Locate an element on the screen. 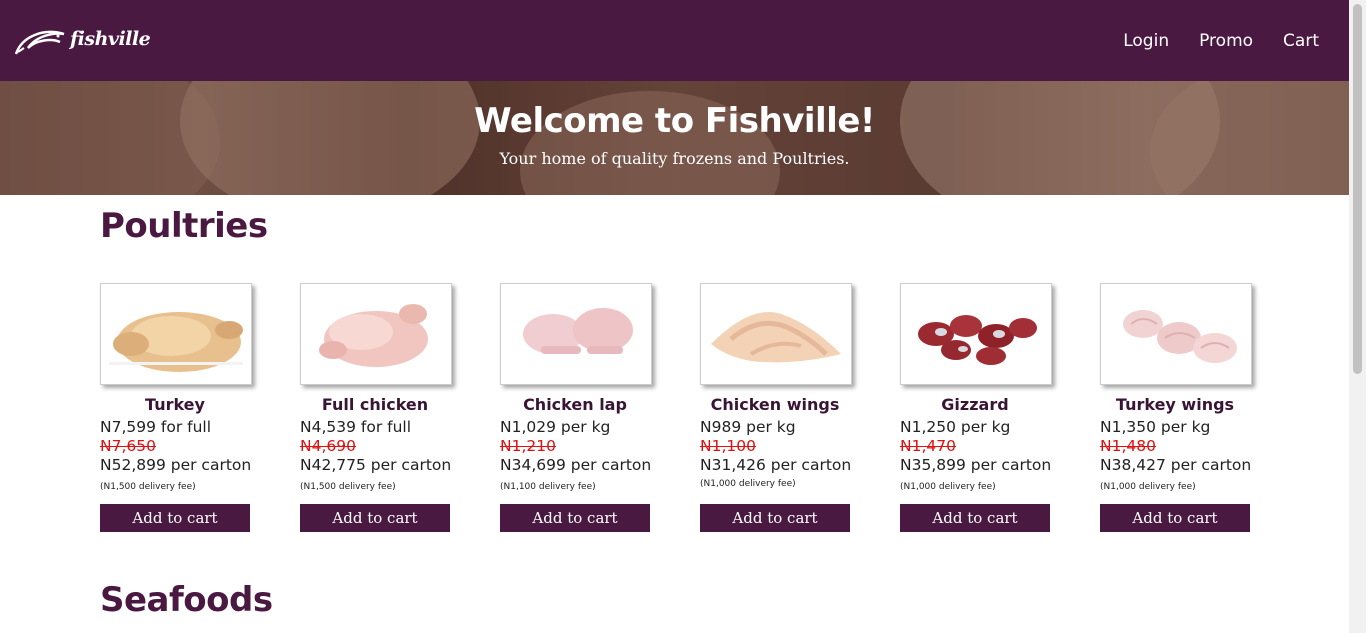 The image size is (1366, 633). product-name: Chicken wings is located at coordinates (775, 404).